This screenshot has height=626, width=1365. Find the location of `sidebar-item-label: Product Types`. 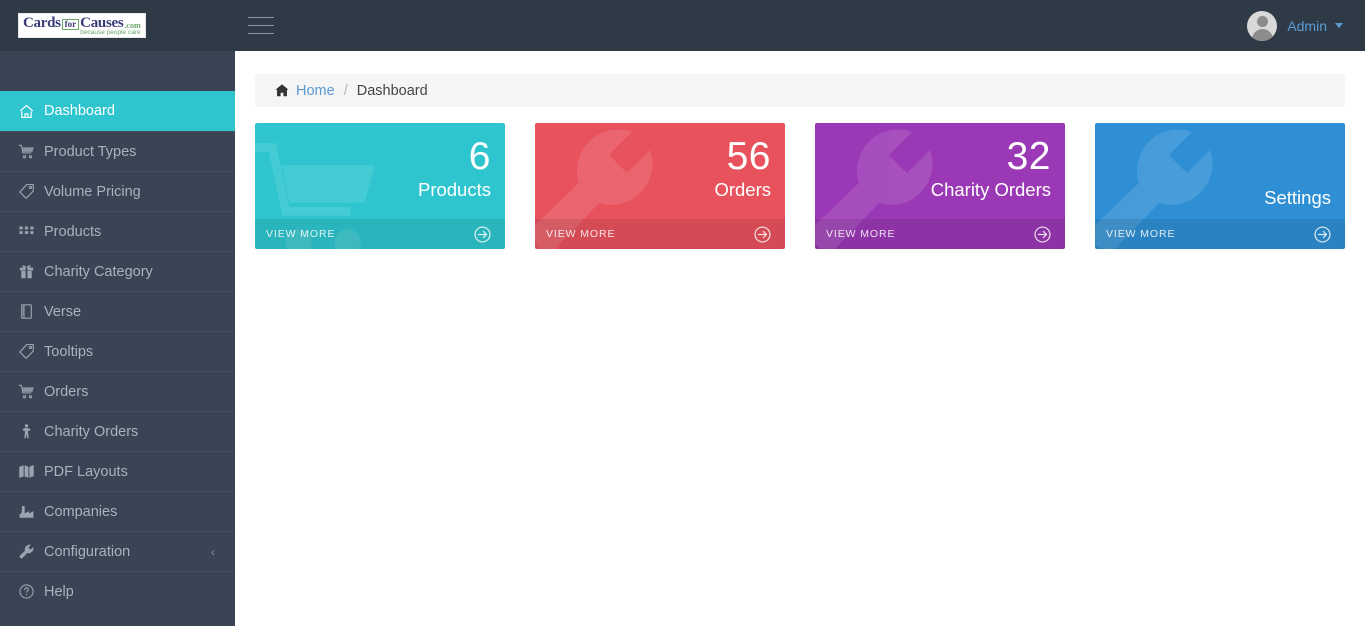

sidebar-item-label: Product Types is located at coordinates (90, 151).